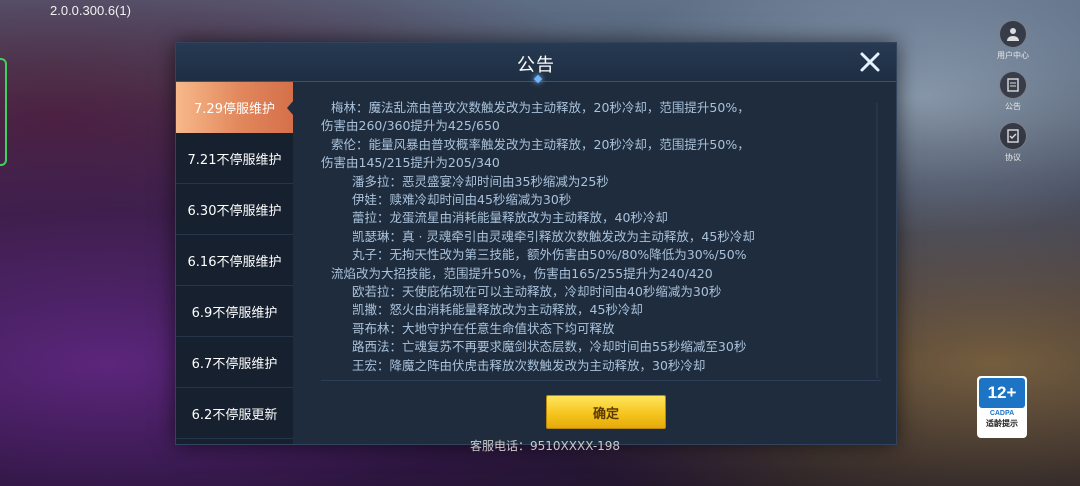 This screenshot has height=486, width=1080. Describe the element at coordinates (522, 273) in the screenshot. I see `content-line: 流焰改为大招技能，范围提升50%，伤害由165/255提升为240/420` at that location.